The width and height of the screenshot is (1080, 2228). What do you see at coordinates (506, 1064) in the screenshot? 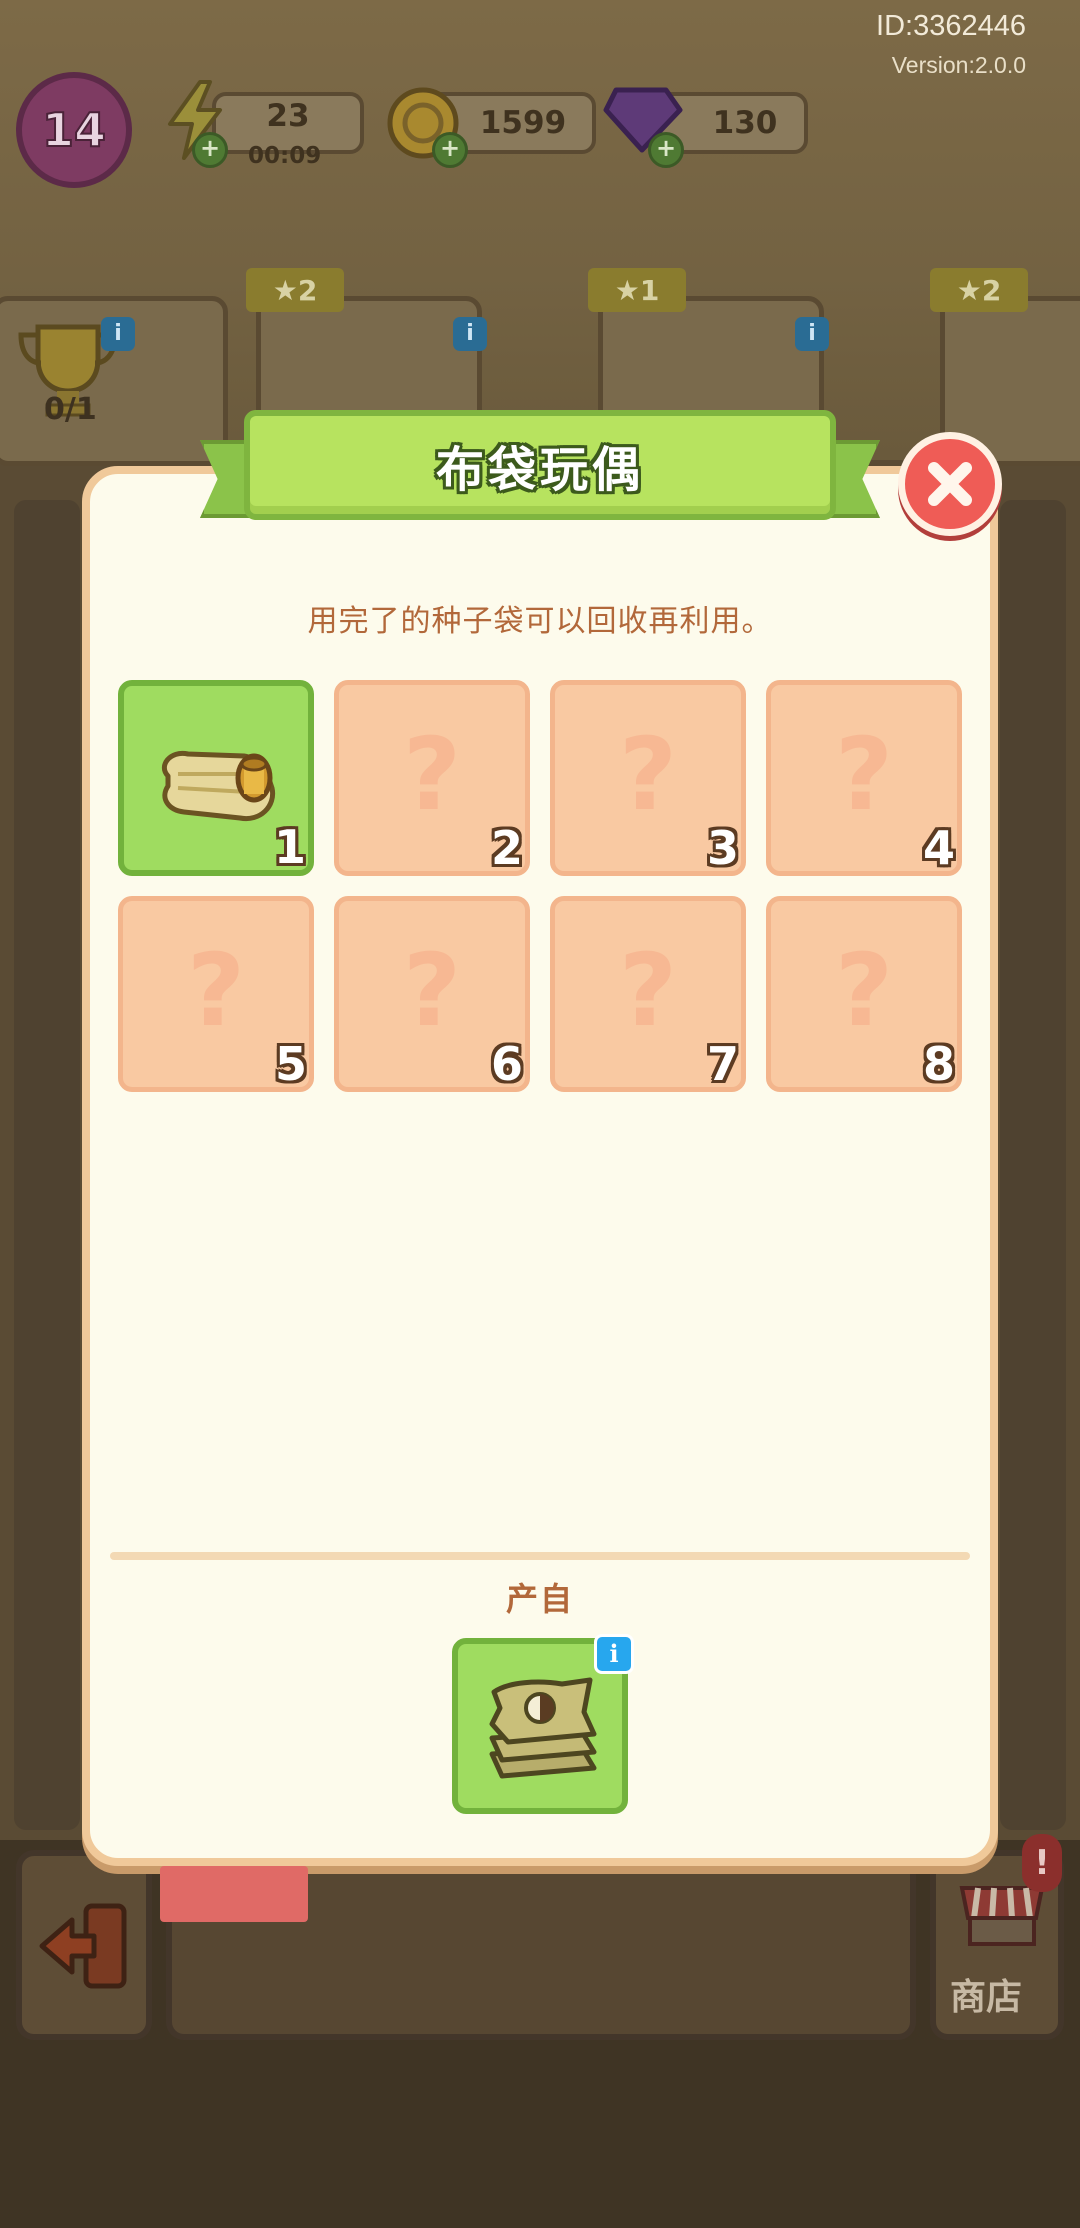
I see `slot-number: 6` at bounding box center [506, 1064].